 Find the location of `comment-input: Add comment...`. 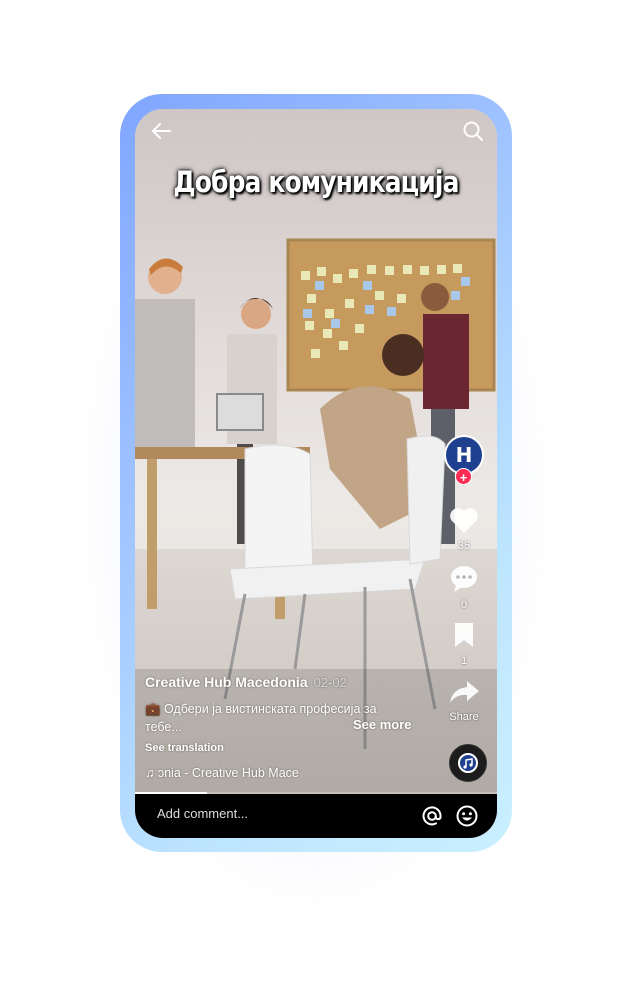

comment-input: Add comment... is located at coordinates (202, 813).